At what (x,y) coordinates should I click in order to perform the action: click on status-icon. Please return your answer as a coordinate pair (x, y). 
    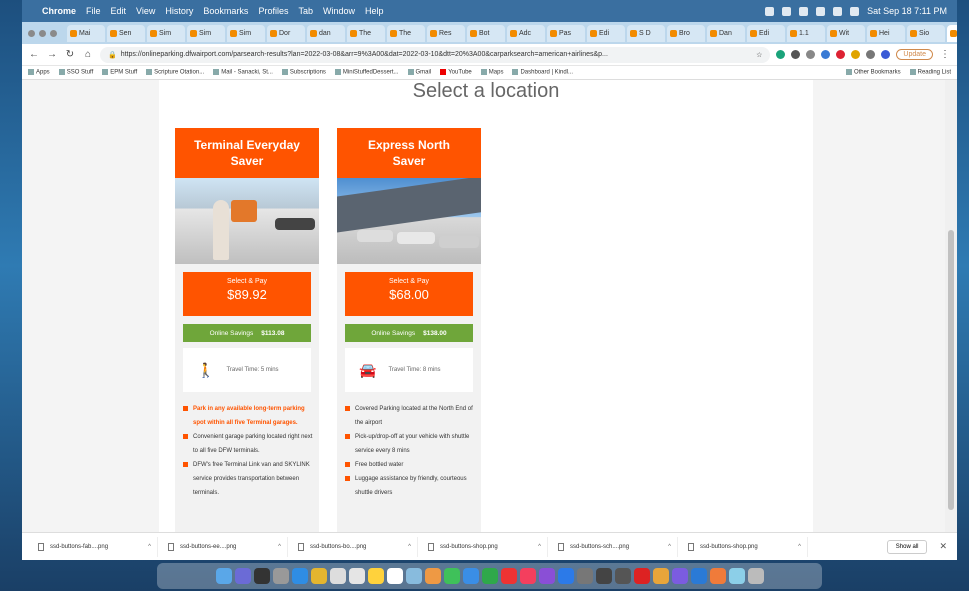
    Looking at the image, I should click on (787, 11).